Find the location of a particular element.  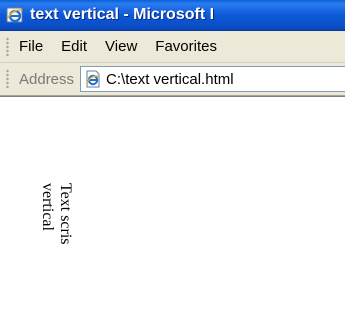

vertical-text-block: Text scris vertical is located at coordinates (56, 214).